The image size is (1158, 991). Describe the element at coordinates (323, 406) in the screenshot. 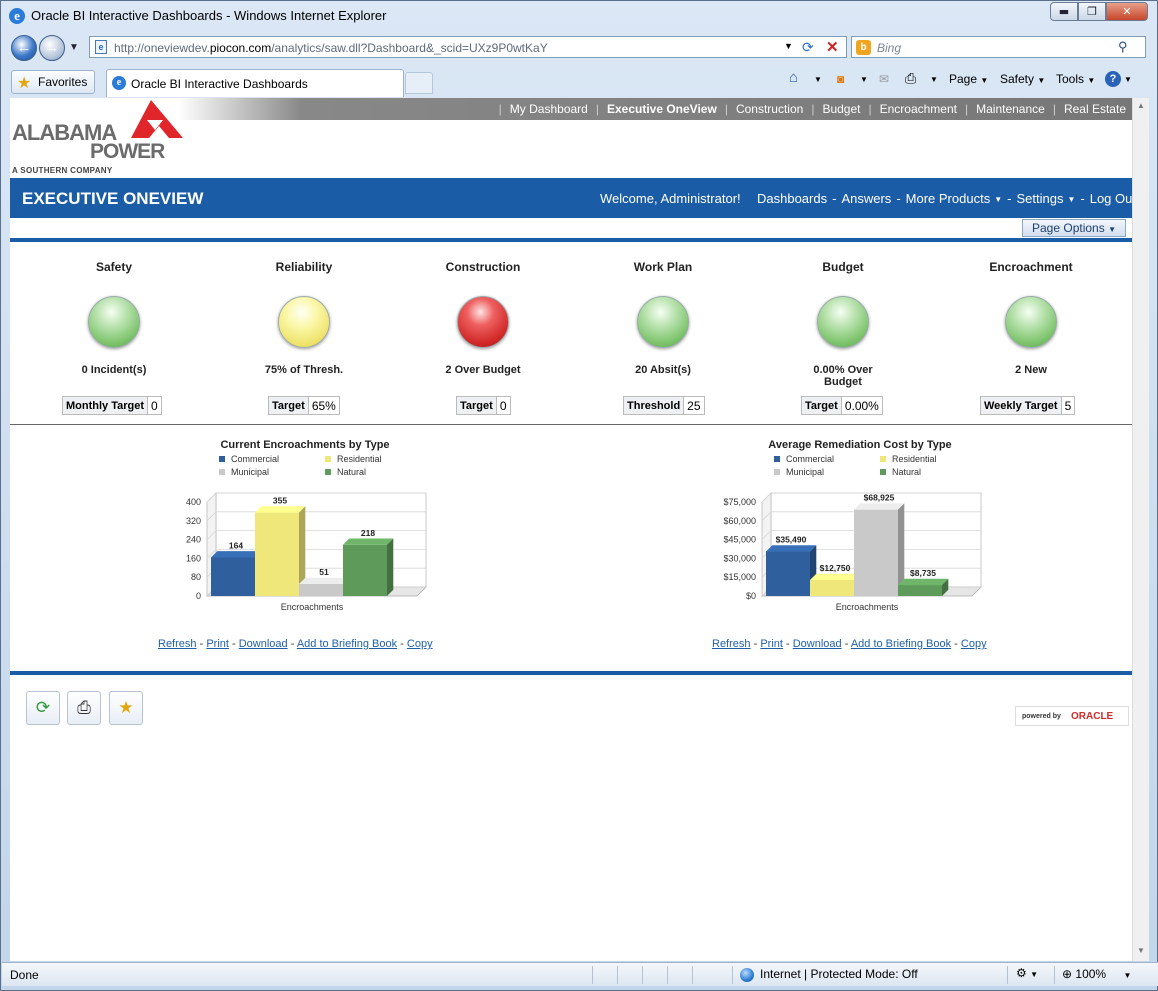

I see `target-value: 65%` at that location.